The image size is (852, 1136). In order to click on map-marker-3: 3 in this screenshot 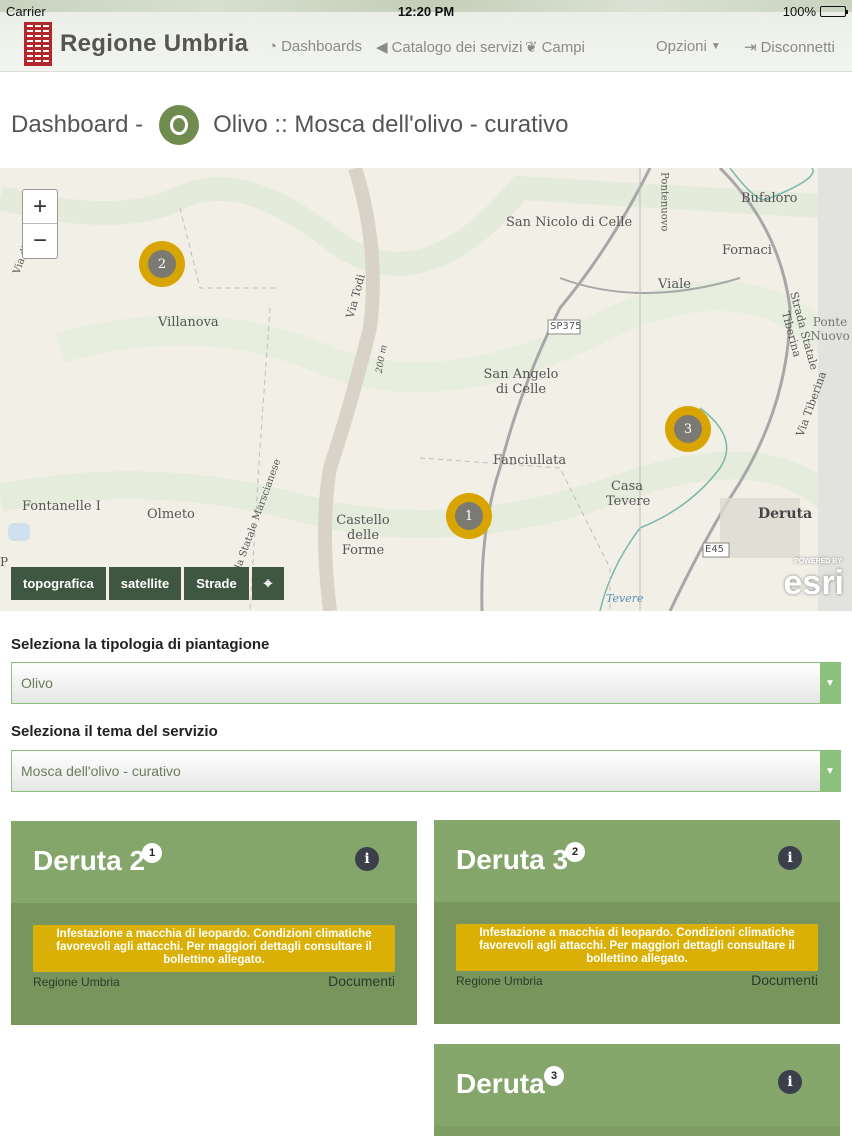, I will do `click(688, 429)`.